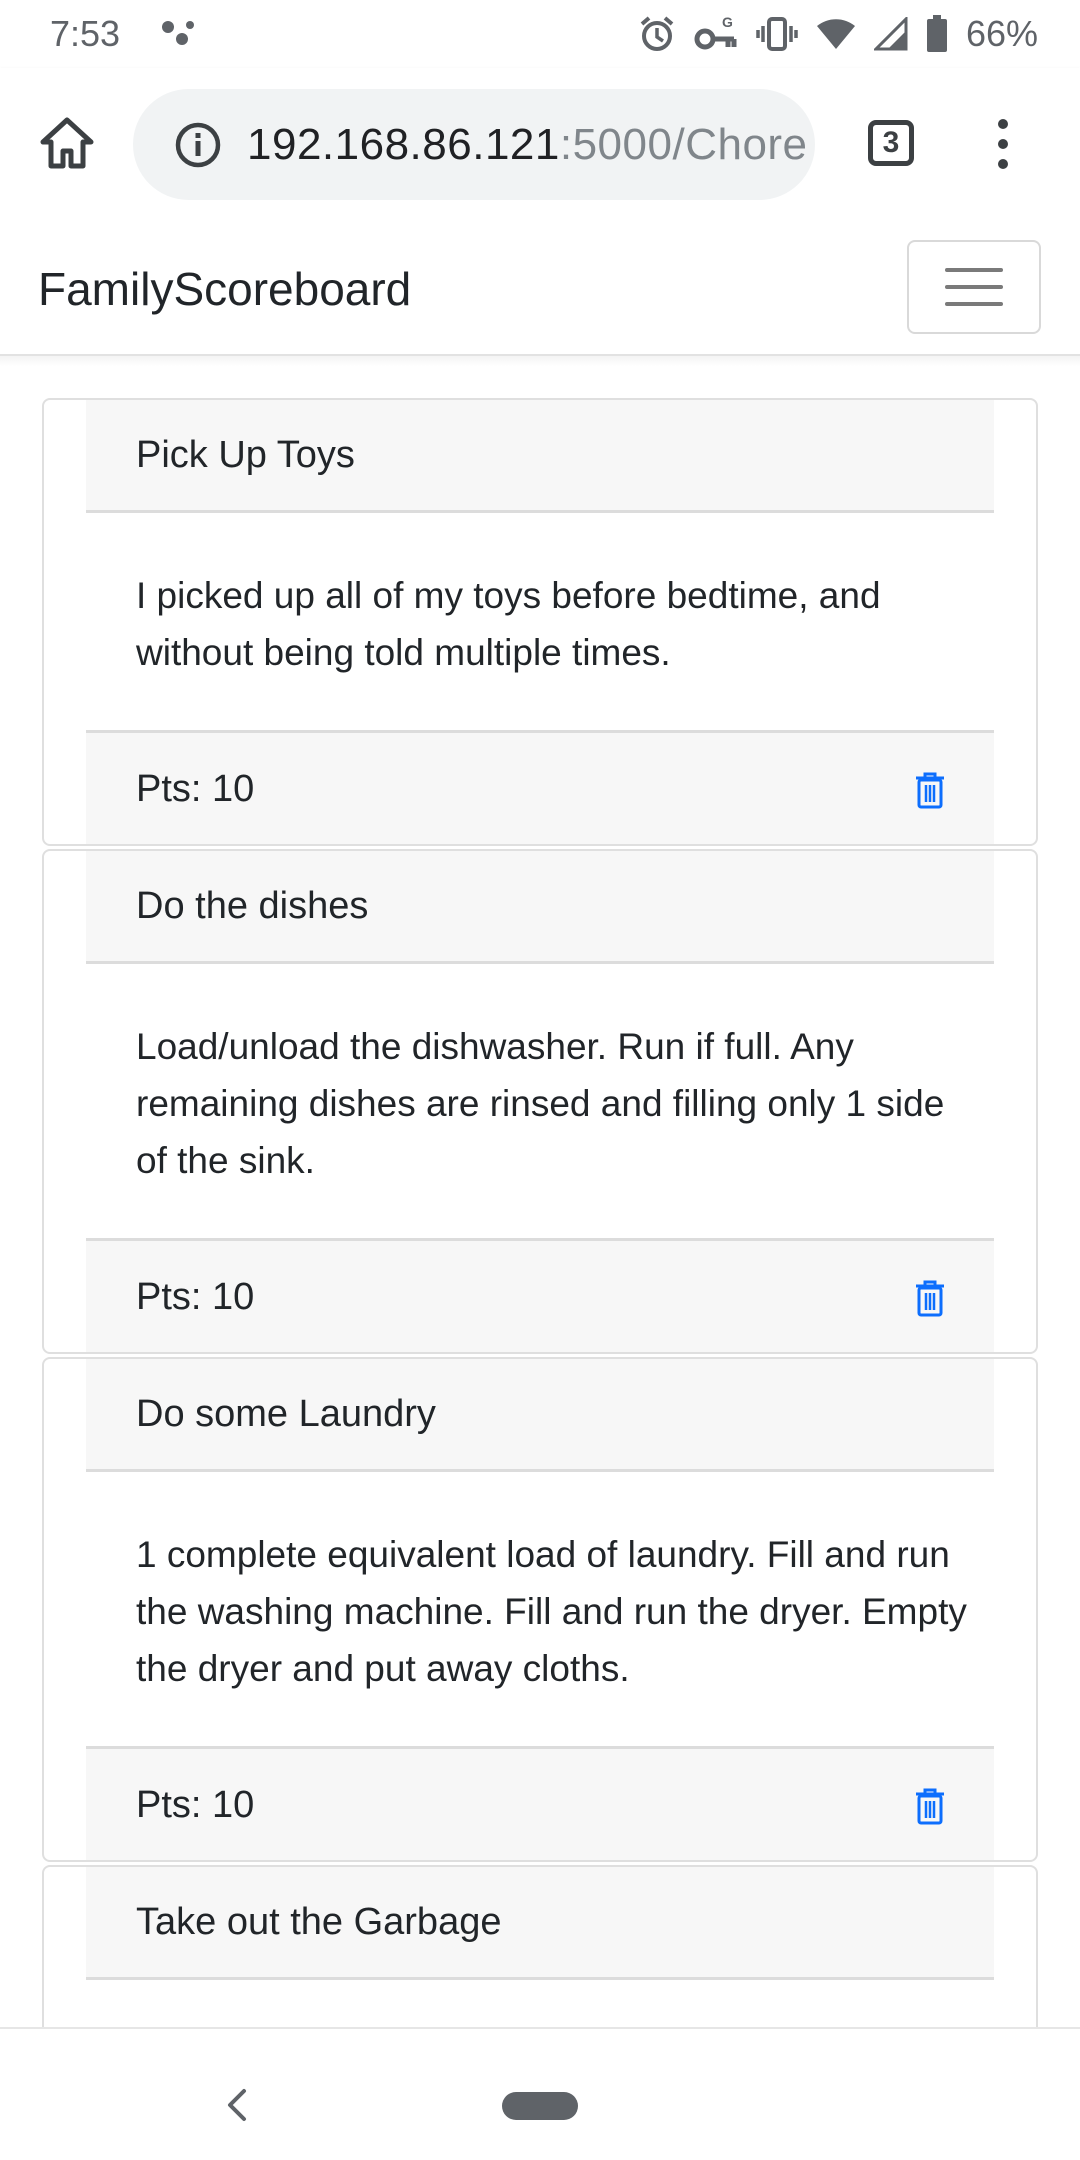 Image resolution: width=1080 pixels, height=2160 pixels. I want to click on home-gesture-pill, so click(540, 2106).